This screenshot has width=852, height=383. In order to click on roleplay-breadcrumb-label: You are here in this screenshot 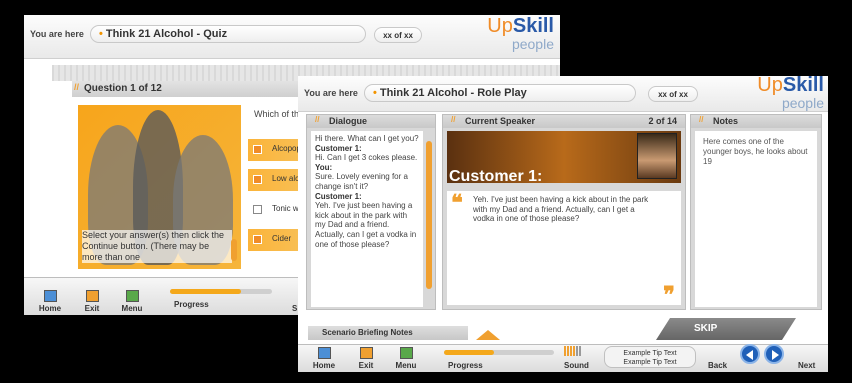, I will do `click(331, 93)`.